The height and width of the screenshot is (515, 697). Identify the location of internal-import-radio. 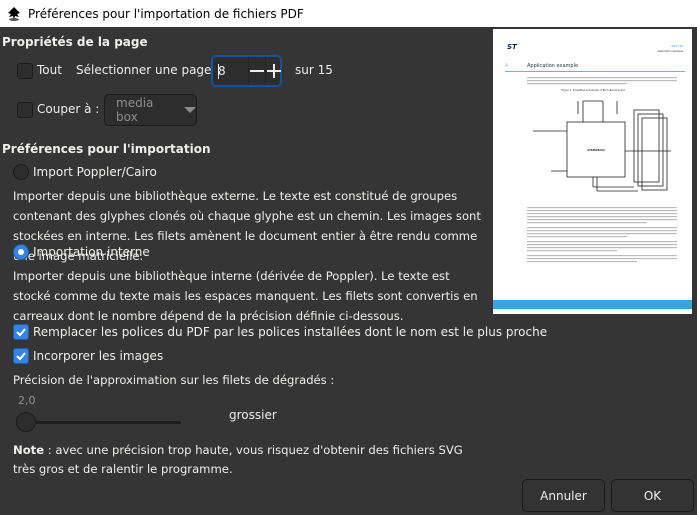
(21, 252).